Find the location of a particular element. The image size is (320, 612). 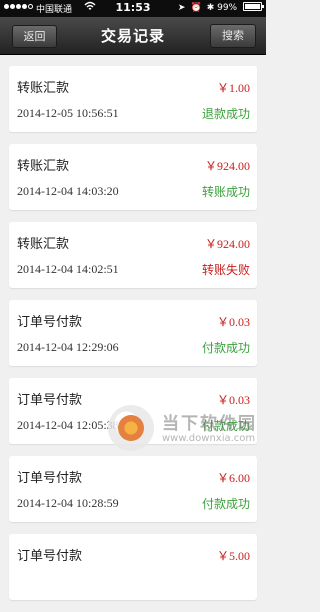

transaction-card: 订单号付款 ￥0.03 2014-12-04 12:05:38 付款成功 is located at coordinates (133, 411).